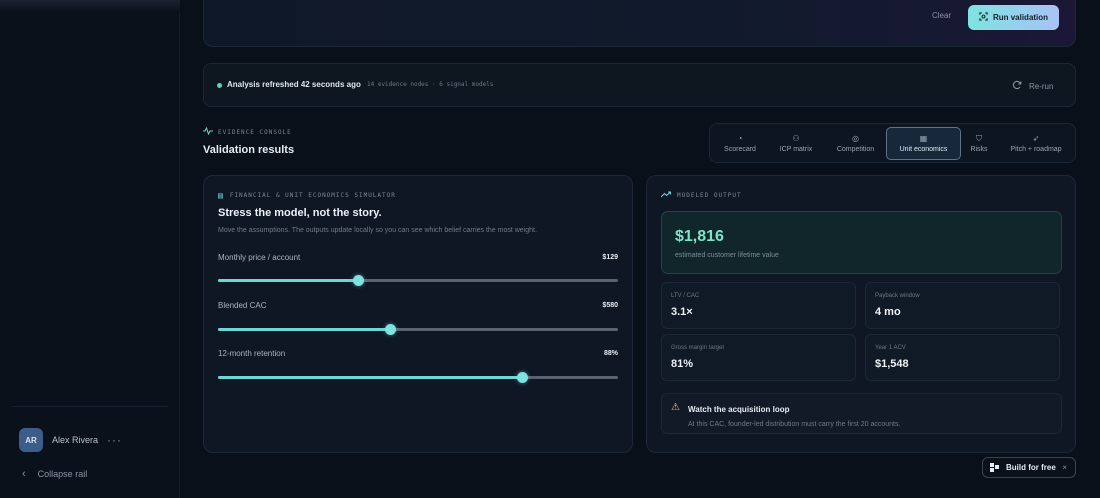 The height and width of the screenshot is (498, 1100). What do you see at coordinates (897, 296) in the screenshot?
I see `metric-label: Payback window` at bounding box center [897, 296].